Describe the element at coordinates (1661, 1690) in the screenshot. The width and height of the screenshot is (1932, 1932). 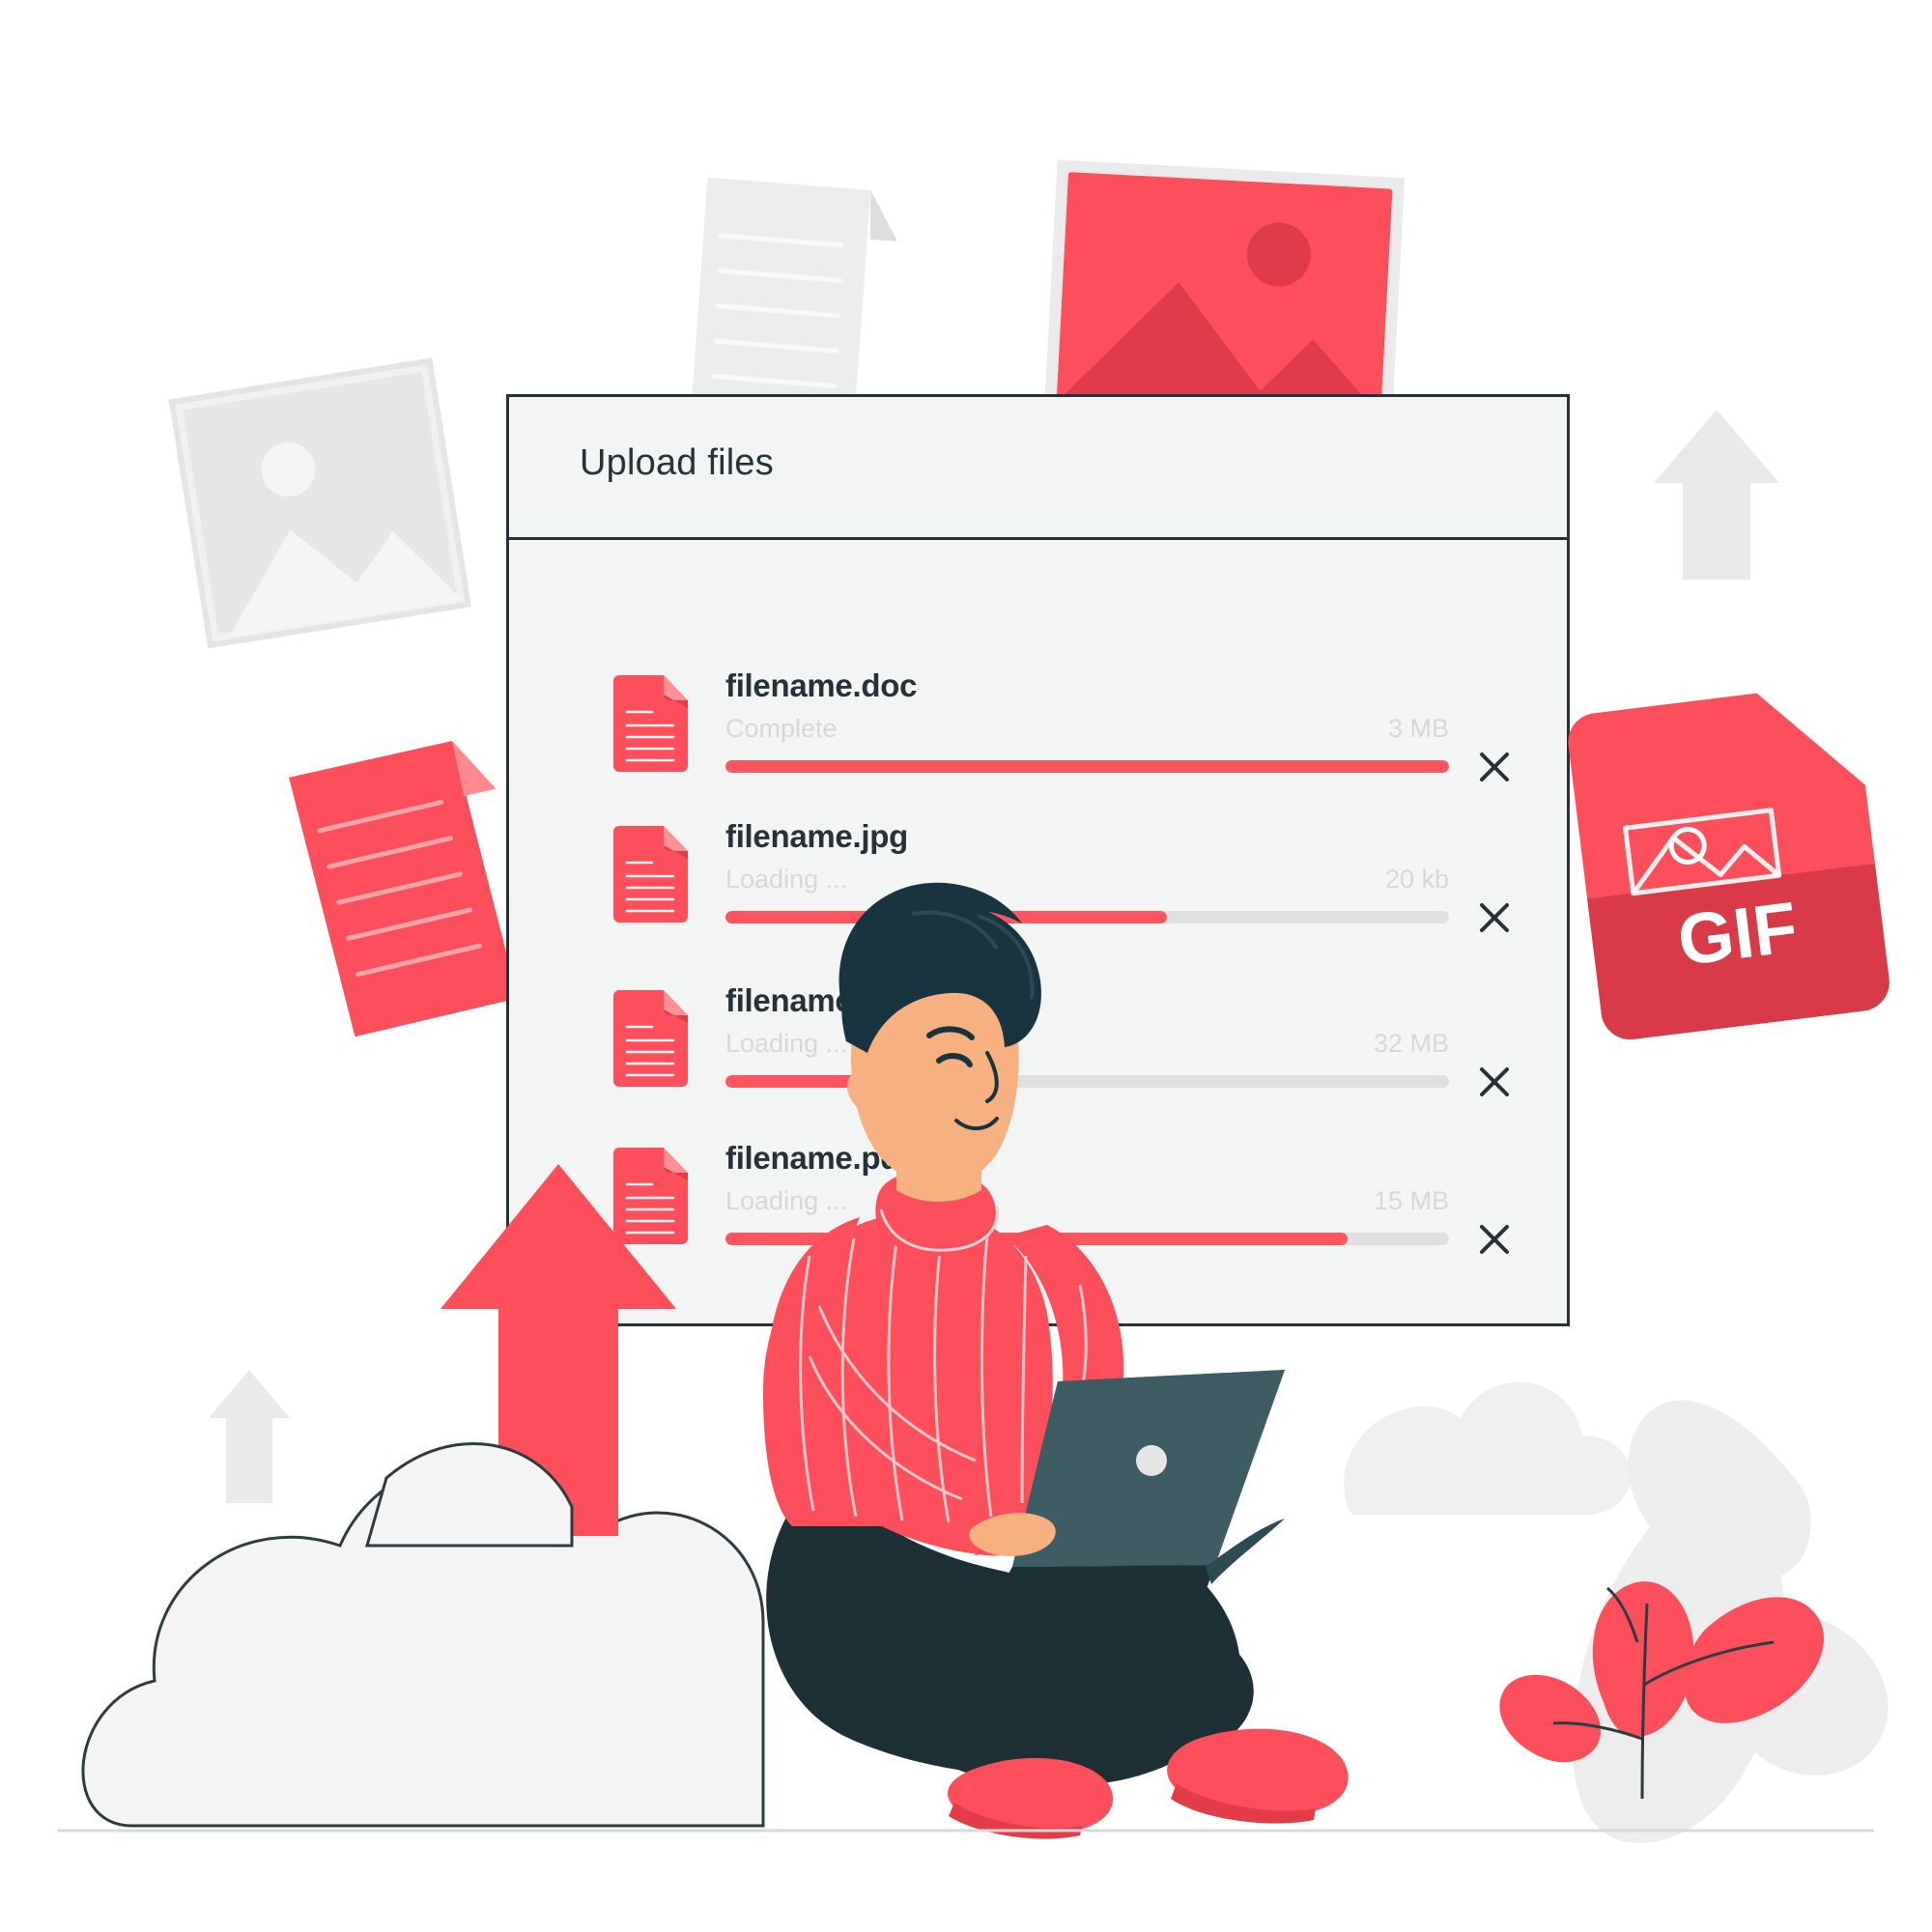
I see `plant-red-leaves` at that location.